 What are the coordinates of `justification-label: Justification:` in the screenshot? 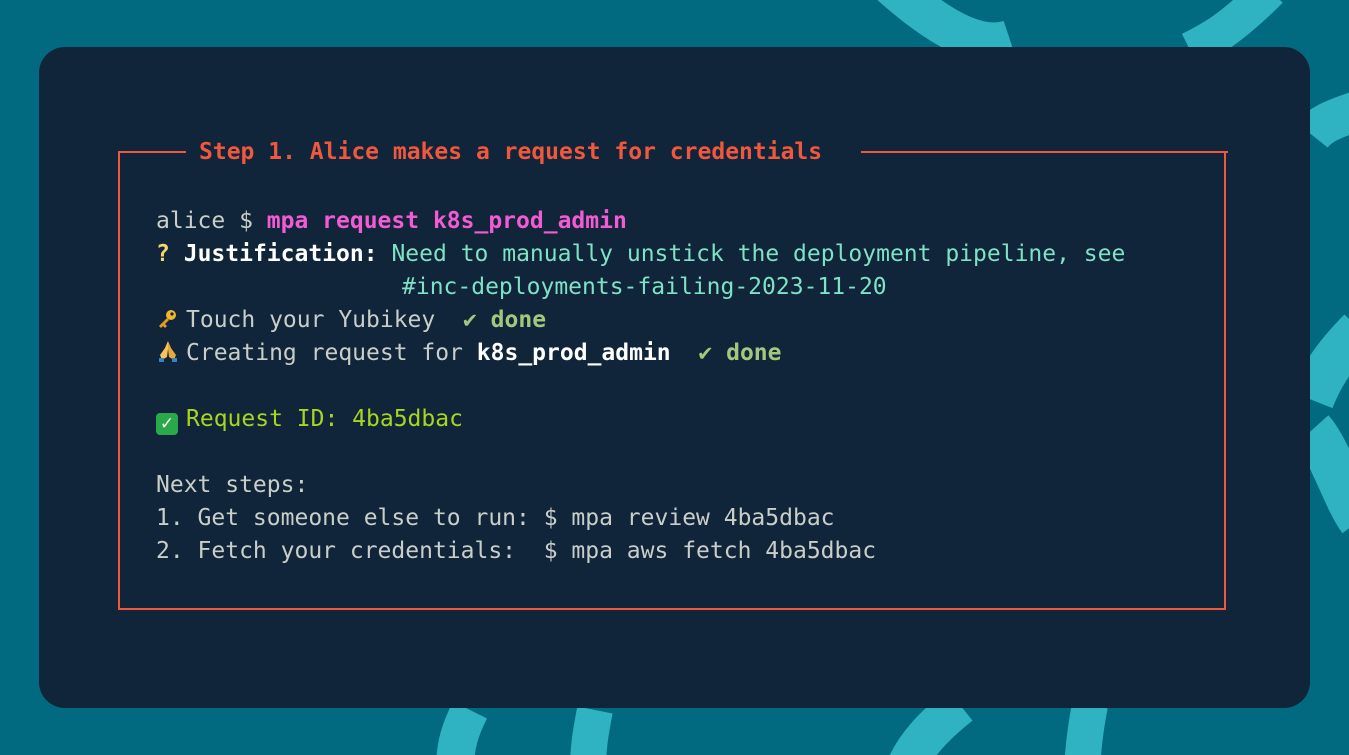 It's located at (280, 254).